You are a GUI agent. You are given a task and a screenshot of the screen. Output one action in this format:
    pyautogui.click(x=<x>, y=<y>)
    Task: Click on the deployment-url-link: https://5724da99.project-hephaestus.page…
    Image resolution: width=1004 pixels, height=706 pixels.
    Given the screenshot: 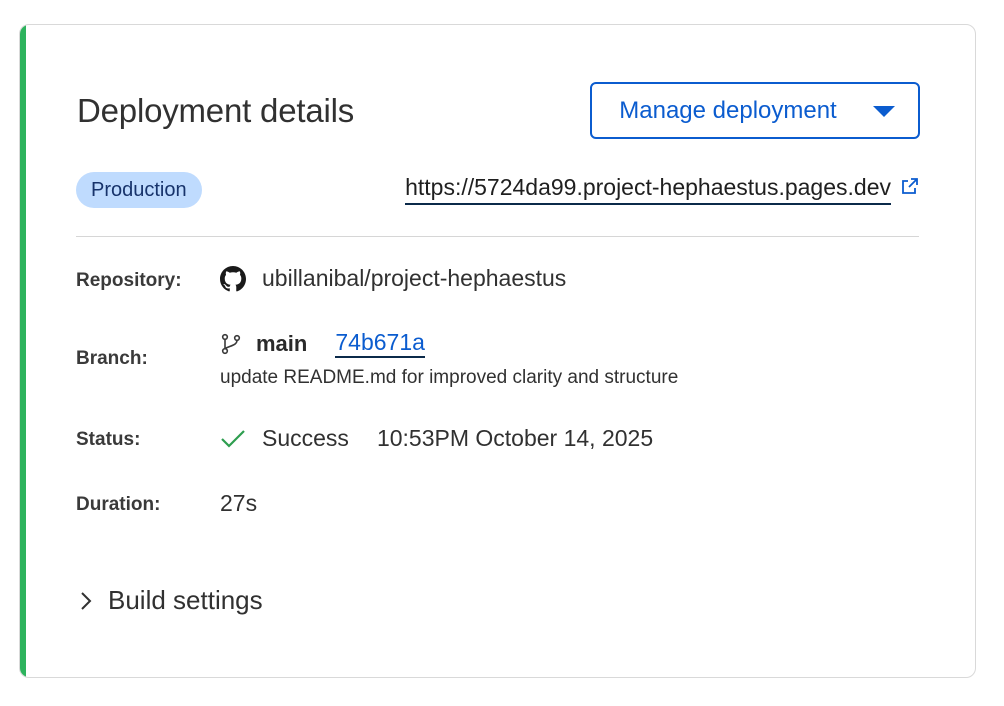 What is the action you would take?
    pyautogui.click(x=648, y=189)
    